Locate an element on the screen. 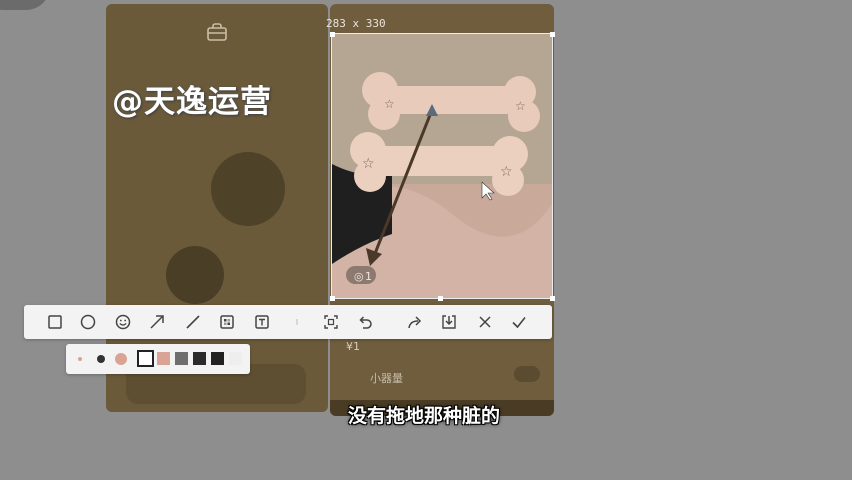  style-options-bar is located at coordinates (158, 359).